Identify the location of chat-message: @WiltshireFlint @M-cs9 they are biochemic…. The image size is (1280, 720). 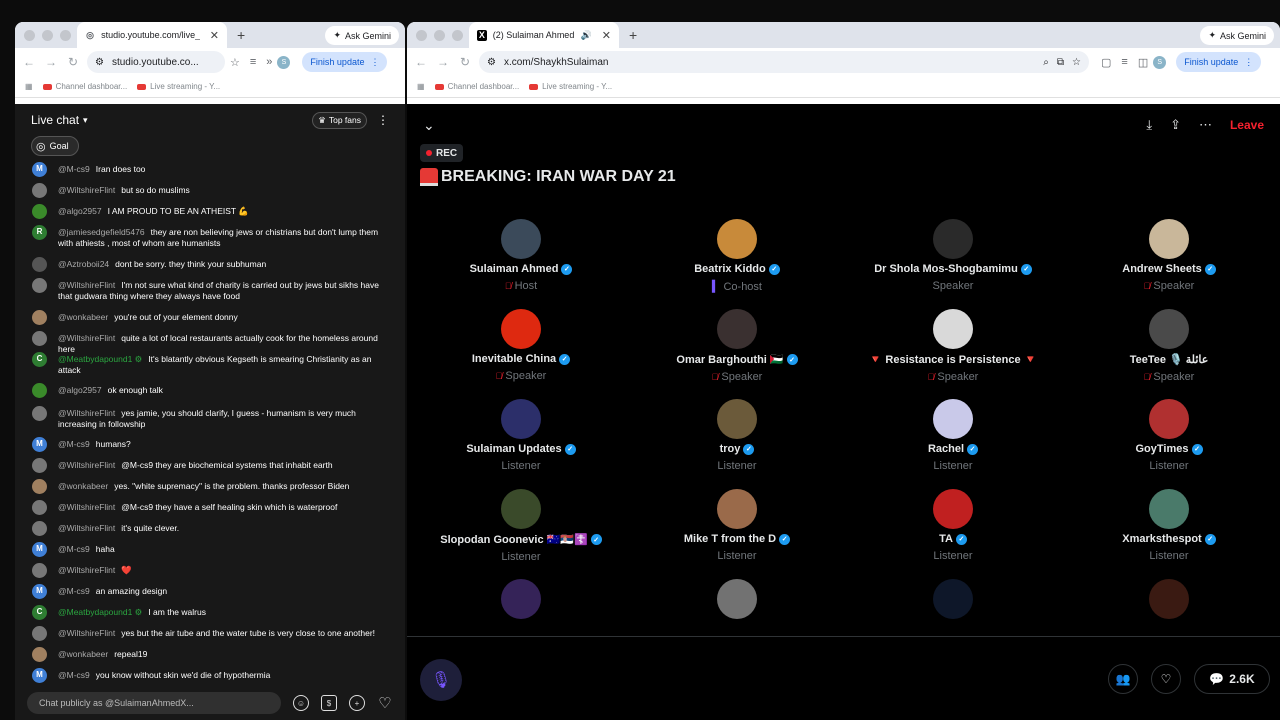
(210, 465).